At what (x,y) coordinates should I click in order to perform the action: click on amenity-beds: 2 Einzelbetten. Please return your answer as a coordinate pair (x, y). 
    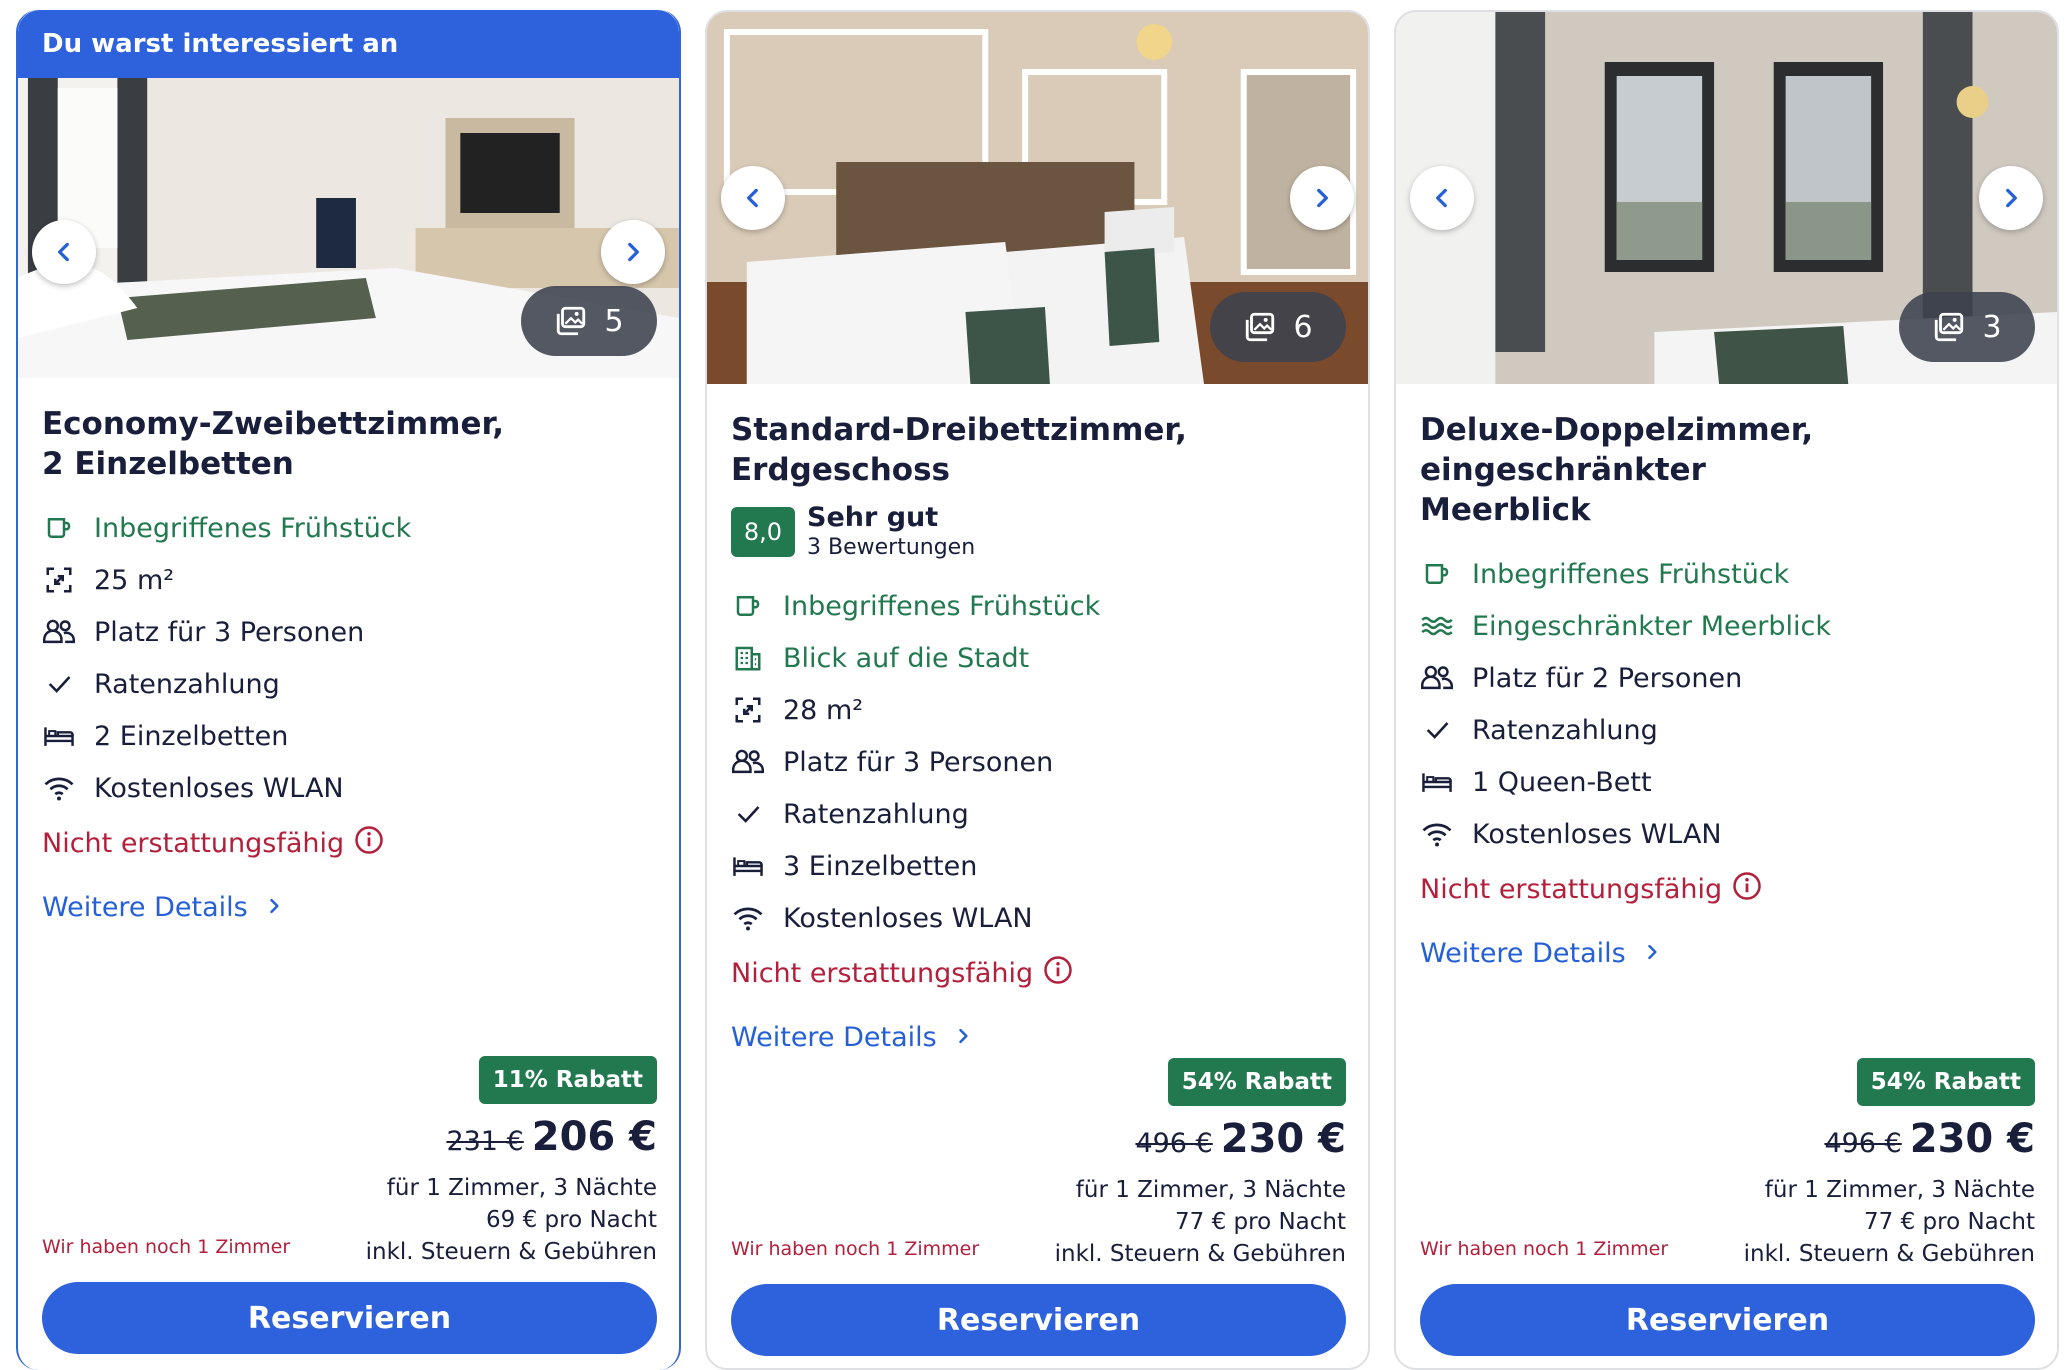
    Looking at the image, I should click on (349, 736).